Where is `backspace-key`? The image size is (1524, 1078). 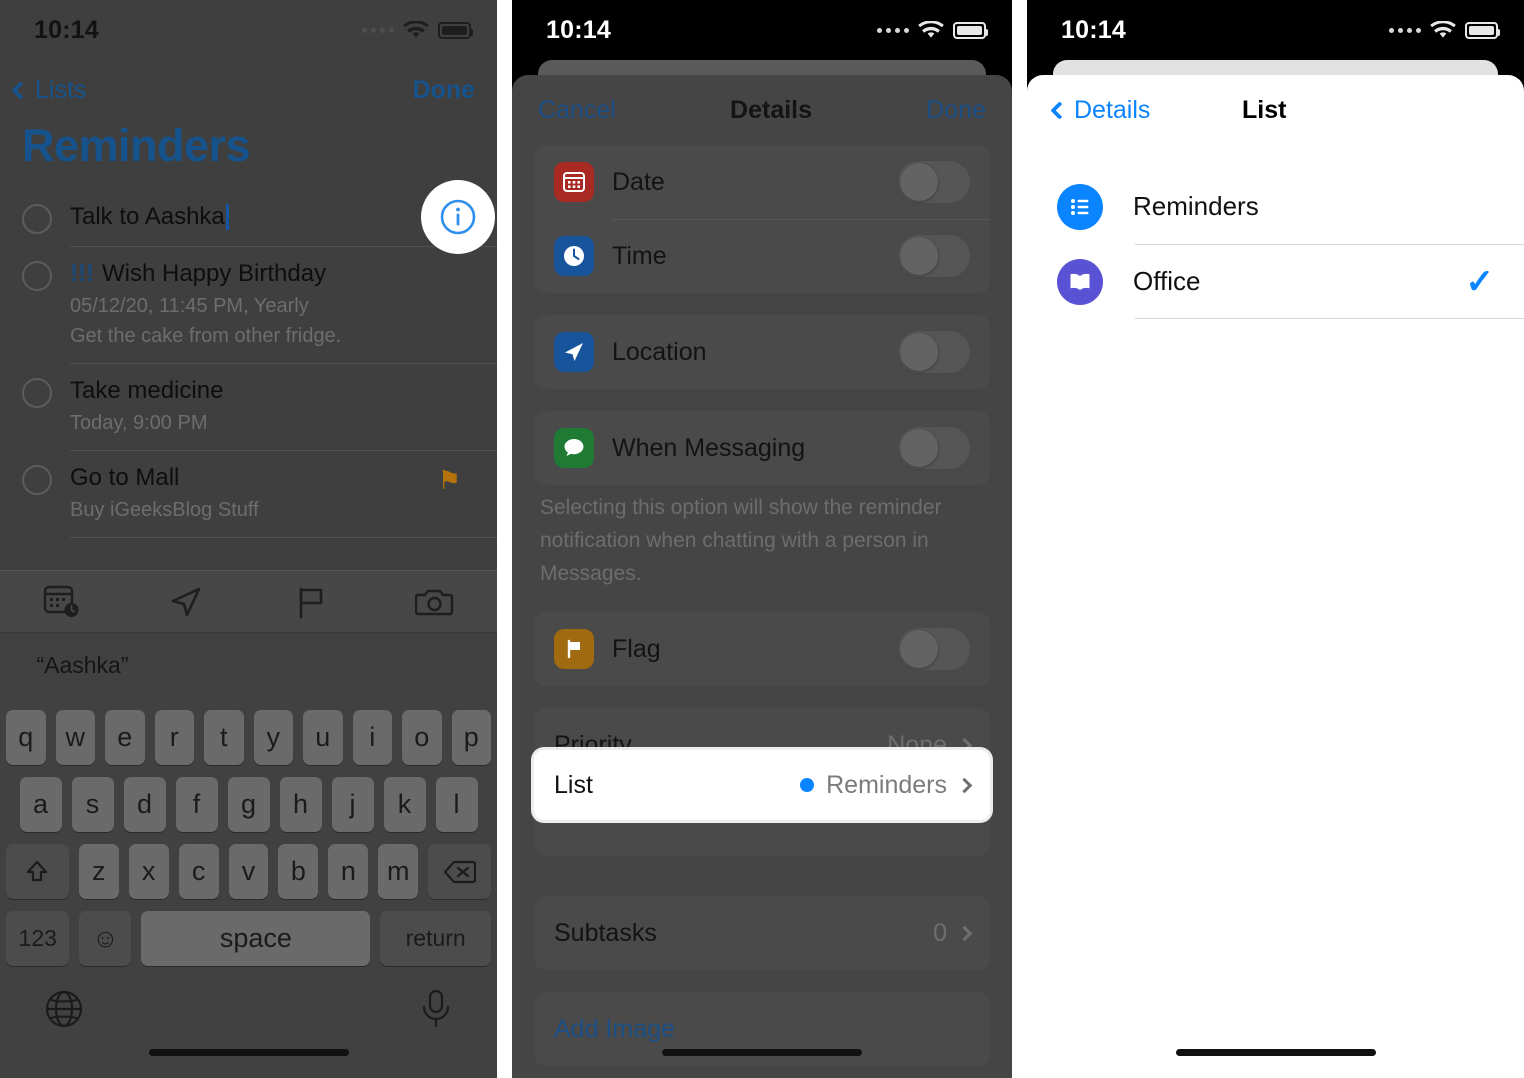 backspace-key is located at coordinates (459, 871).